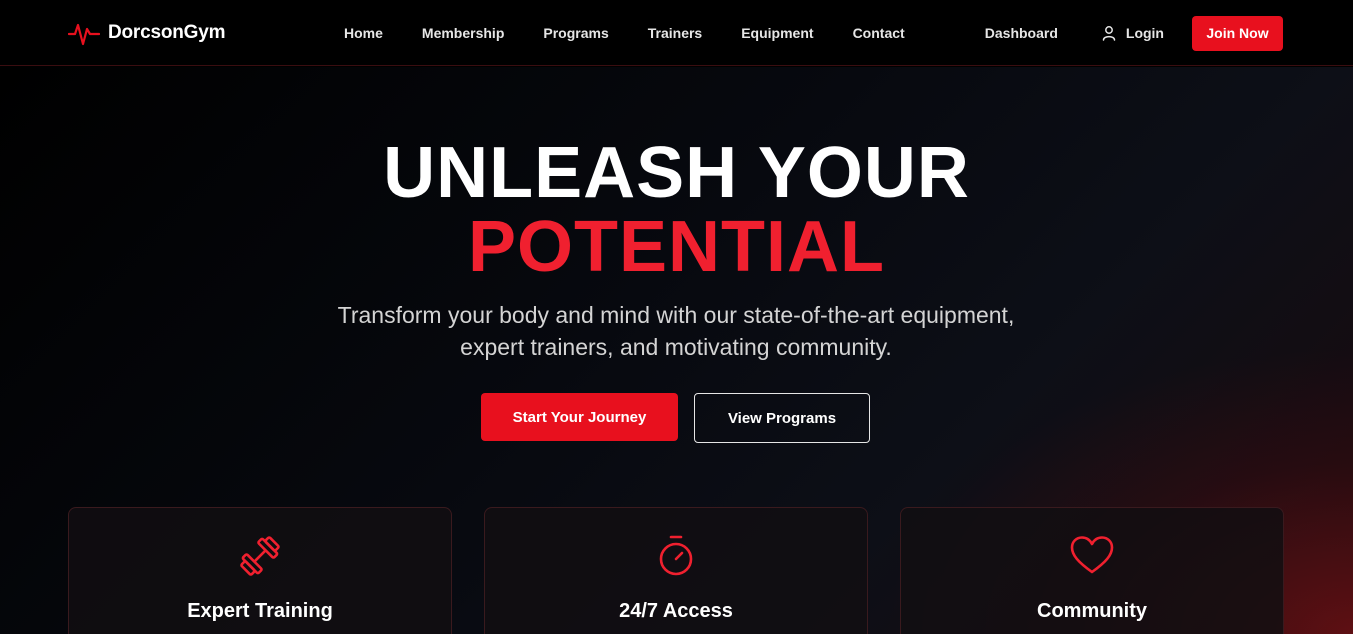 The height and width of the screenshot is (634, 1353). Describe the element at coordinates (676, 173) in the screenshot. I see `hero-headline: UNLEASH YOUR` at that location.